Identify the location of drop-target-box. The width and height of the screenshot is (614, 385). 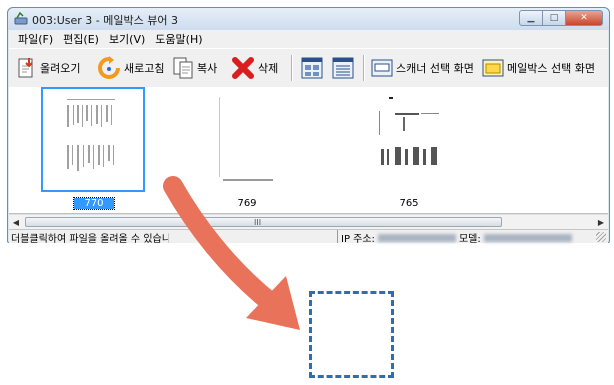
(351, 334).